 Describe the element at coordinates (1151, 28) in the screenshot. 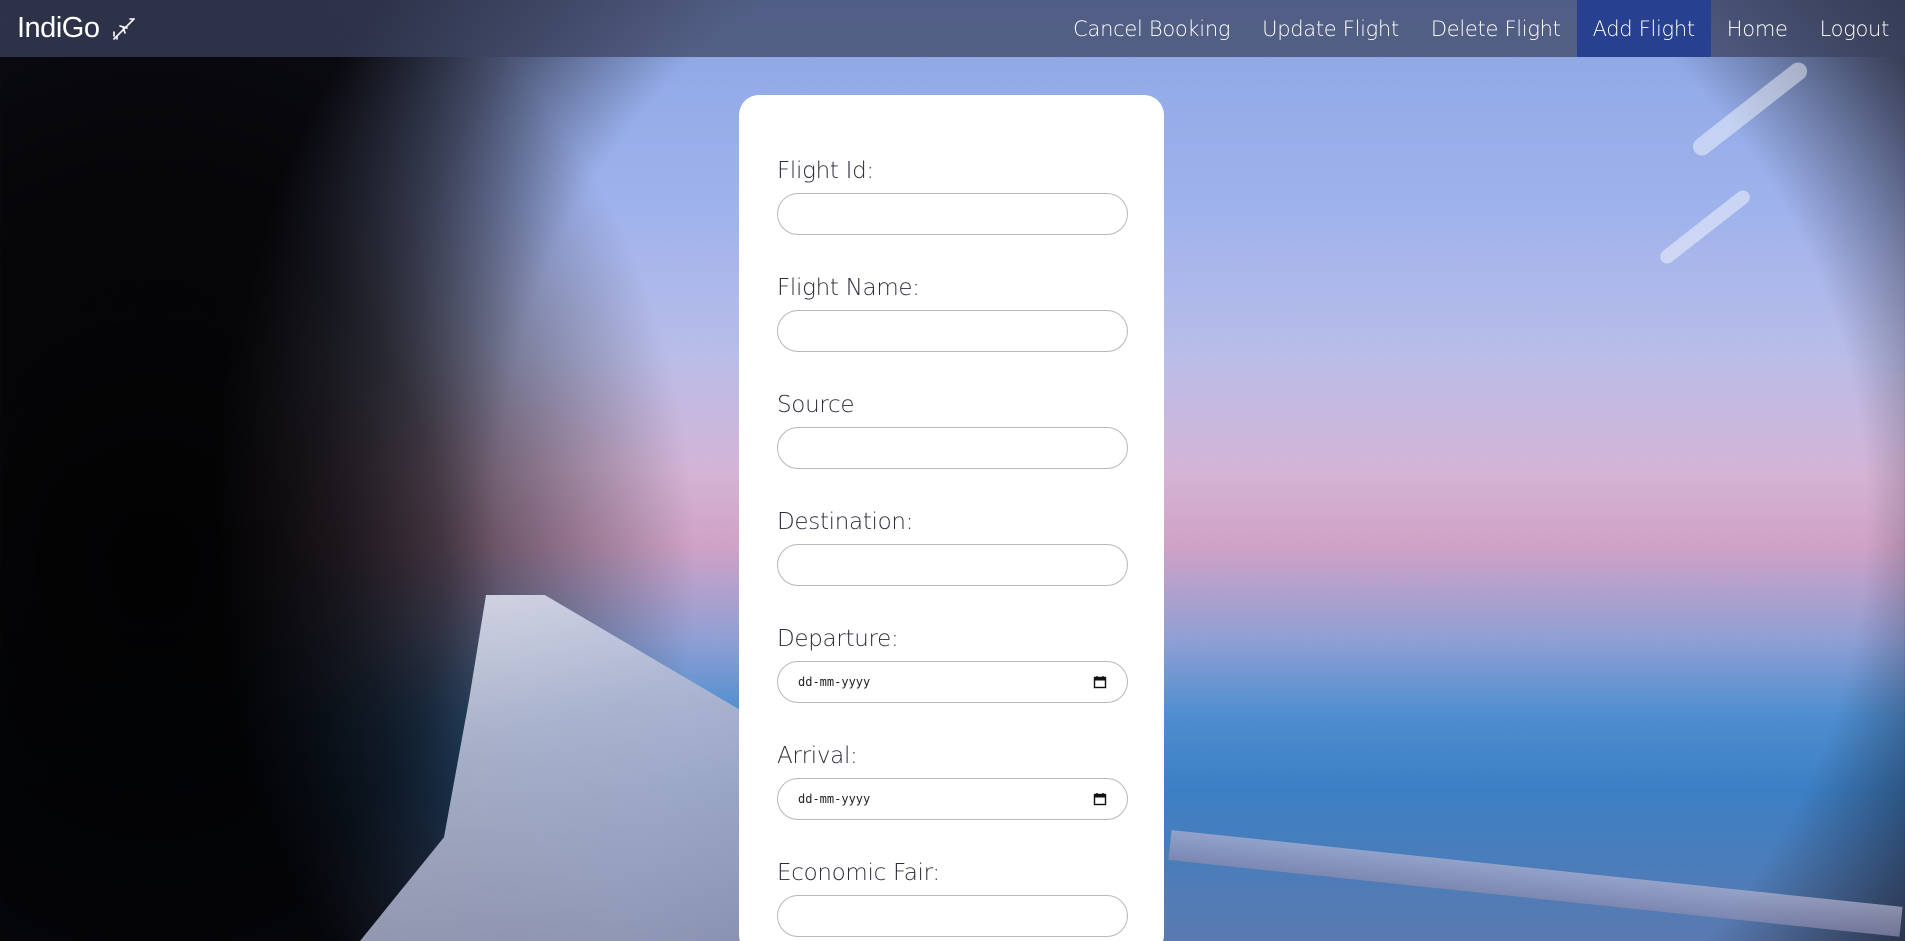

I see `nav-cancel-booking: Cancel Booking` at that location.